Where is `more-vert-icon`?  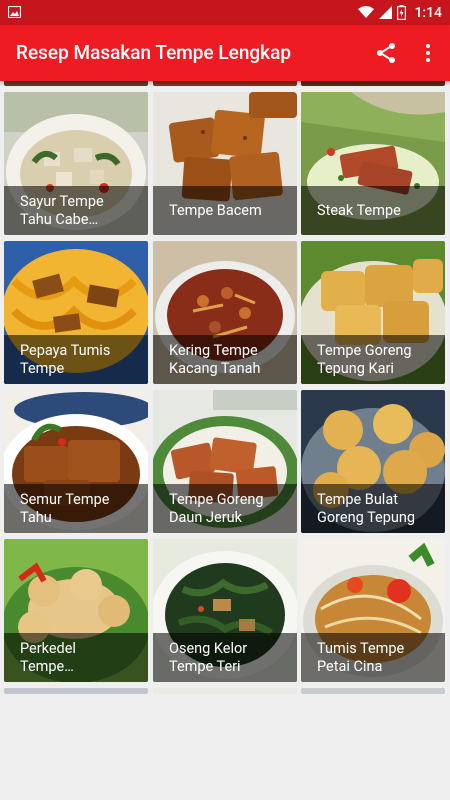
more-vert-icon is located at coordinates (428, 53).